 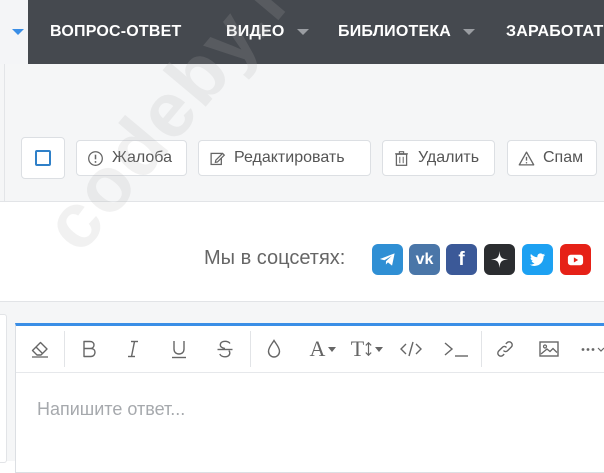 What do you see at coordinates (449, 157) in the screenshot?
I see `delete-label: Удалить` at bounding box center [449, 157].